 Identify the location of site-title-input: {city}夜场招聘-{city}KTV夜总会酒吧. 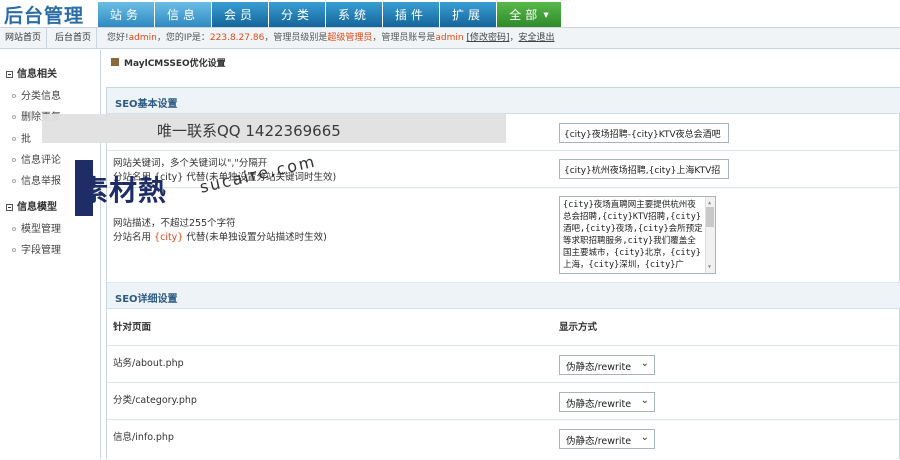
(644, 133).